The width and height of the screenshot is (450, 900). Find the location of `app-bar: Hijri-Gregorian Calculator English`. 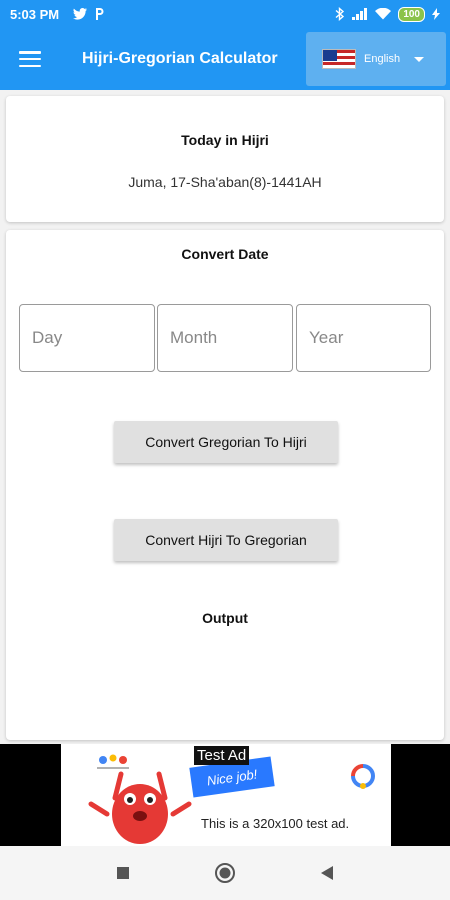

app-bar: Hijri-Gregorian Calculator English is located at coordinates (225, 59).